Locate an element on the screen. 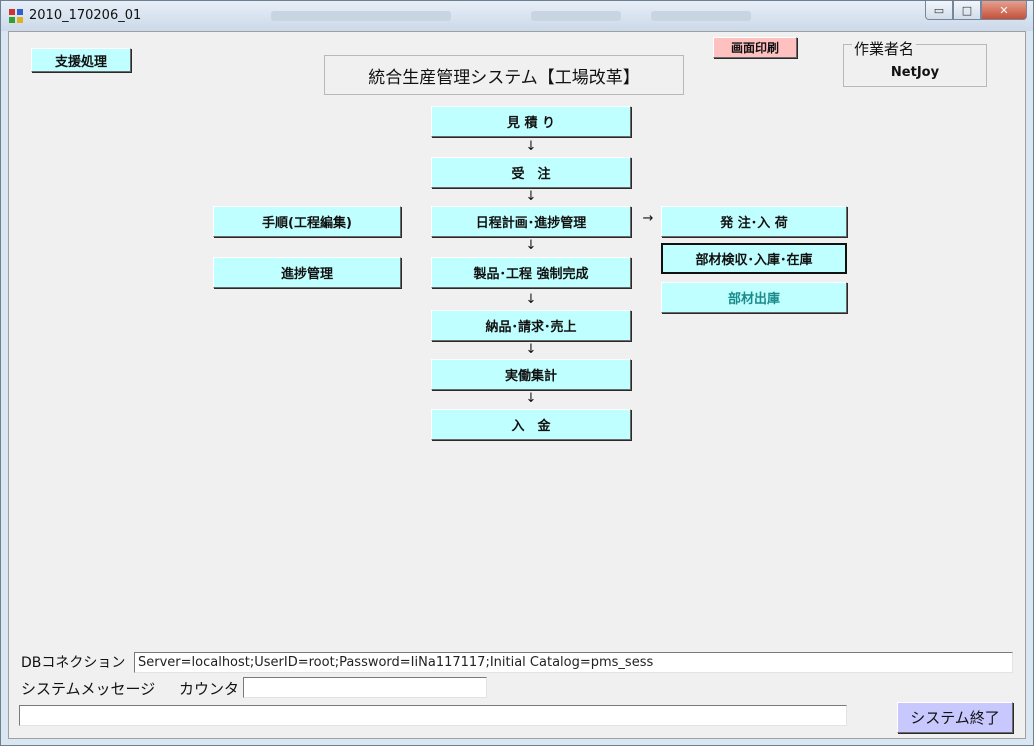 Image resolution: width=1034 pixels, height=746 pixels. worker-label: 作業者名 is located at coordinates (884, 48).